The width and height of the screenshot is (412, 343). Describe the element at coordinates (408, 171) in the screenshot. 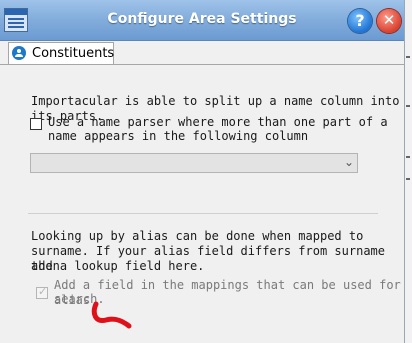

I see `background-window-edge` at that location.